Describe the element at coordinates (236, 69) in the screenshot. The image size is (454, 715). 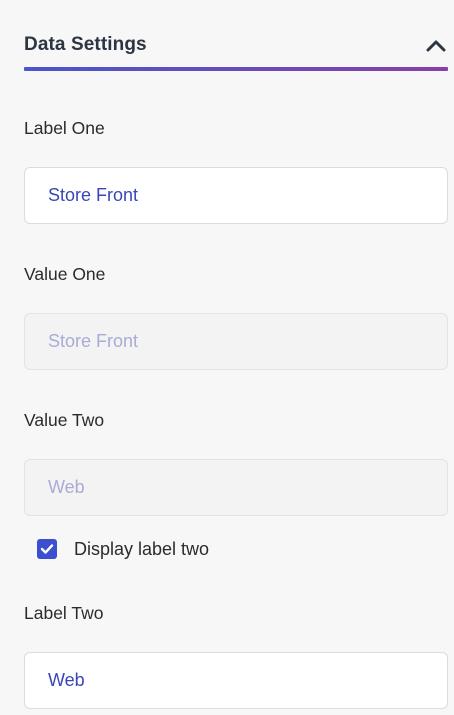
I see `section-header-underline` at that location.